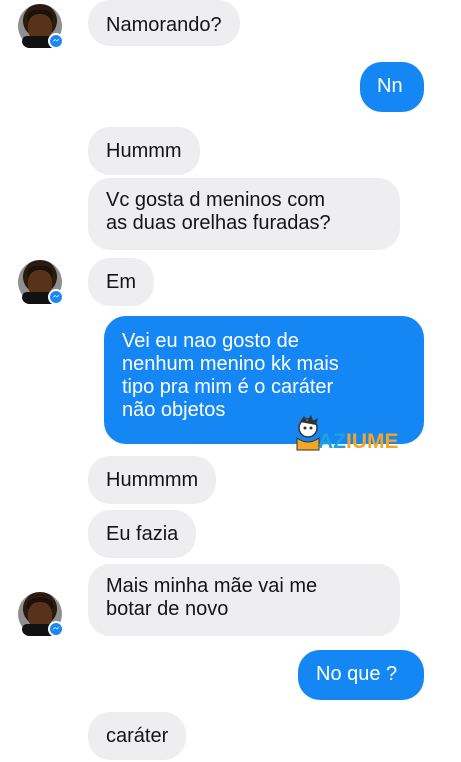 The width and height of the screenshot is (461, 762). What do you see at coordinates (372, 441) in the screenshot?
I see `watermark-text-part2: IUME` at bounding box center [372, 441].